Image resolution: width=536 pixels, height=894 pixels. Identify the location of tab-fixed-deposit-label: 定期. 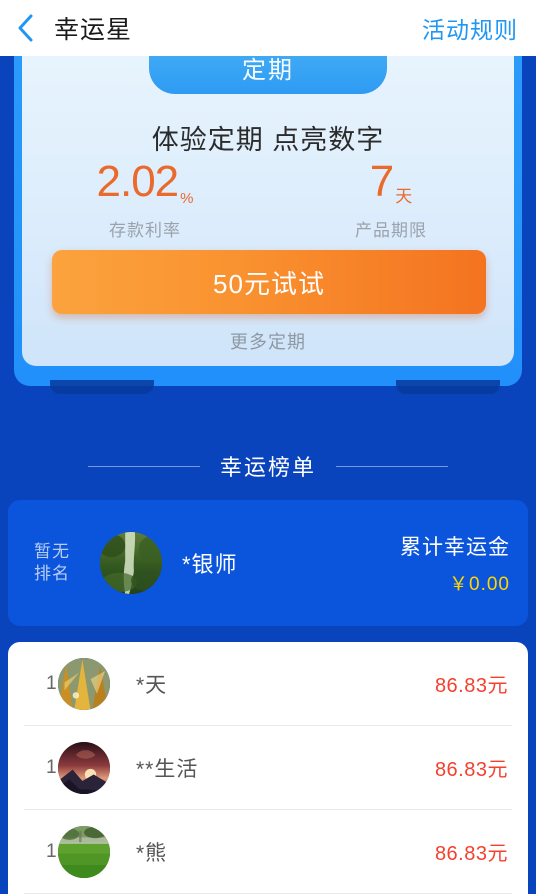
(268, 70).